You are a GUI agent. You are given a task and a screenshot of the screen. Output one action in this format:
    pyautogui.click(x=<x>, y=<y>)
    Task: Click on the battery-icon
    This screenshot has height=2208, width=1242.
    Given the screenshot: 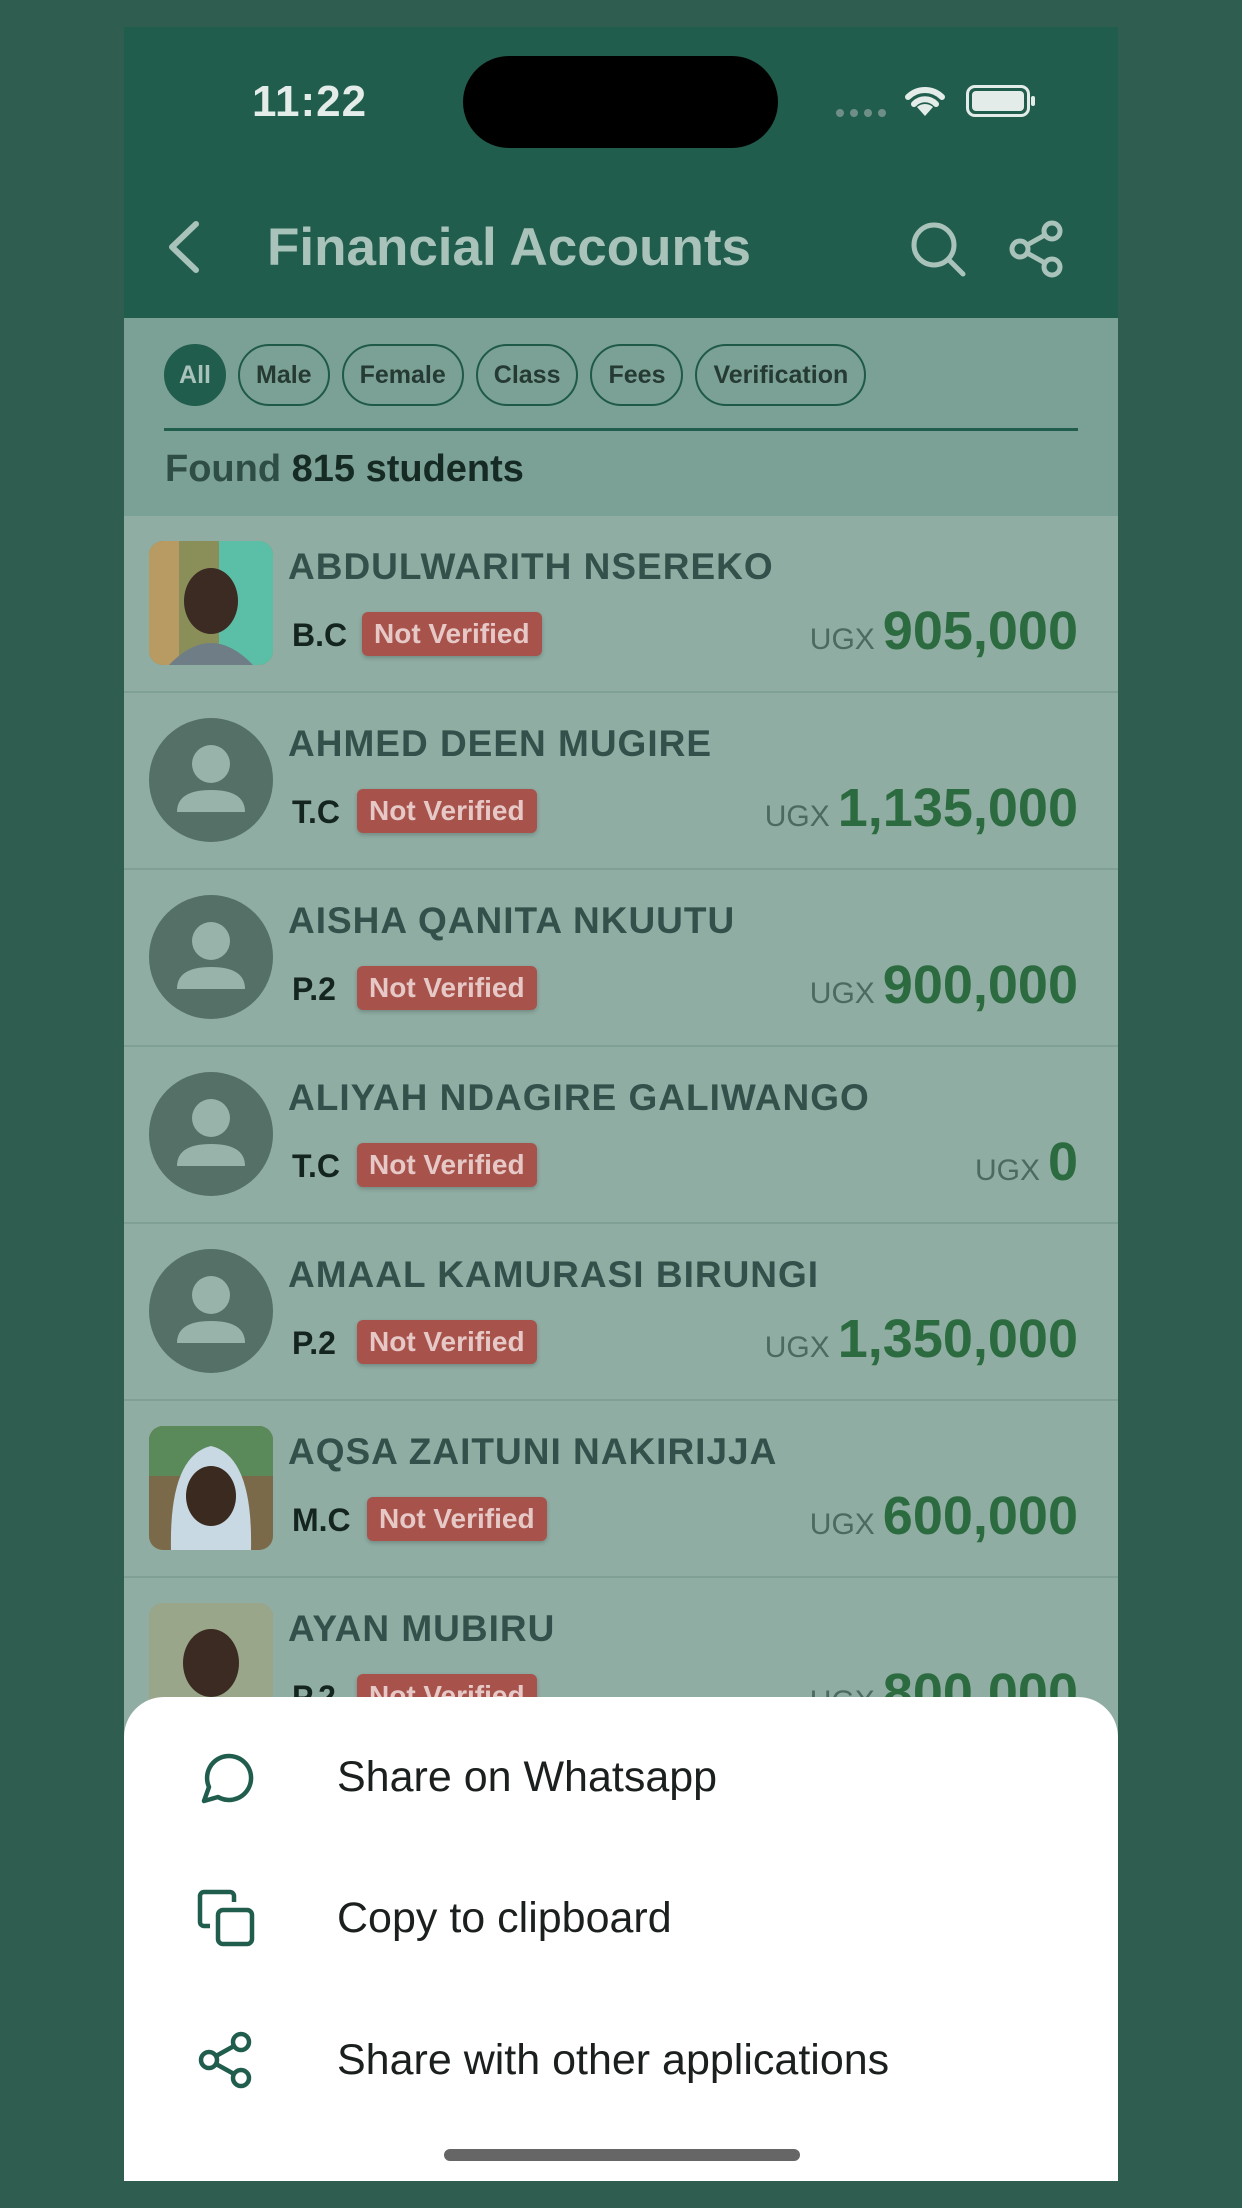 What is the action you would take?
    pyautogui.click(x=1000, y=101)
    